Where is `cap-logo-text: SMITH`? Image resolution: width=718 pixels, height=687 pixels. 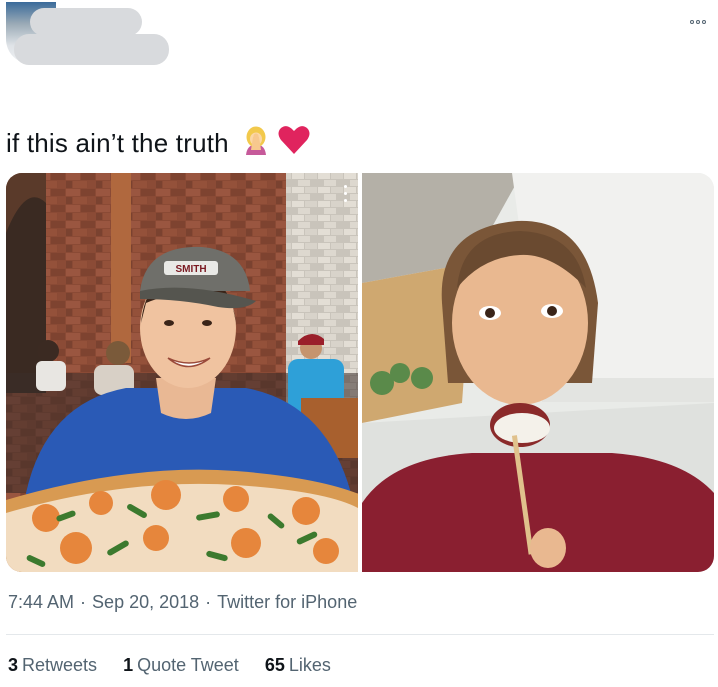 cap-logo-text: SMITH is located at coordinates (190, 269).